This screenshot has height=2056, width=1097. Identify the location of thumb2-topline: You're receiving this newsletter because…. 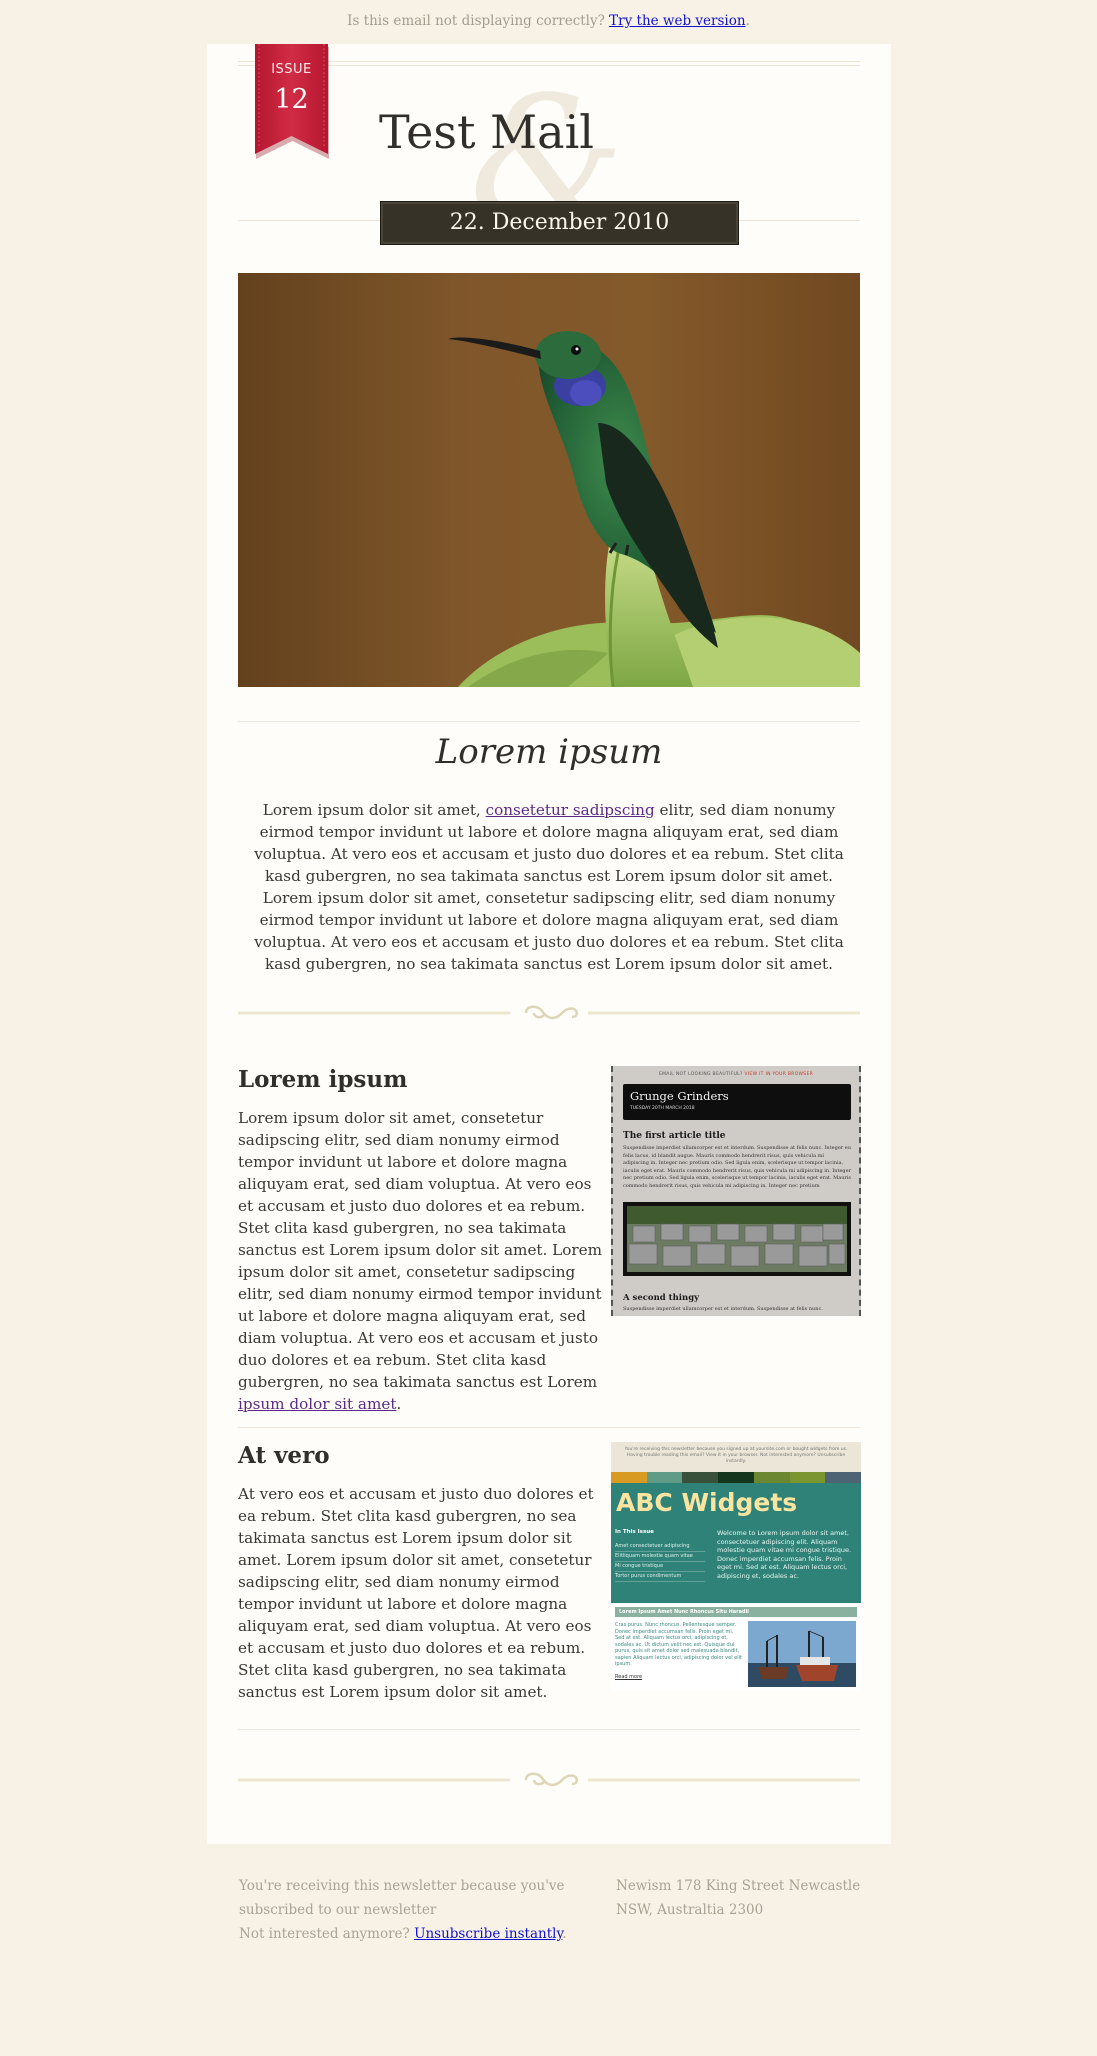
(736, 1455).